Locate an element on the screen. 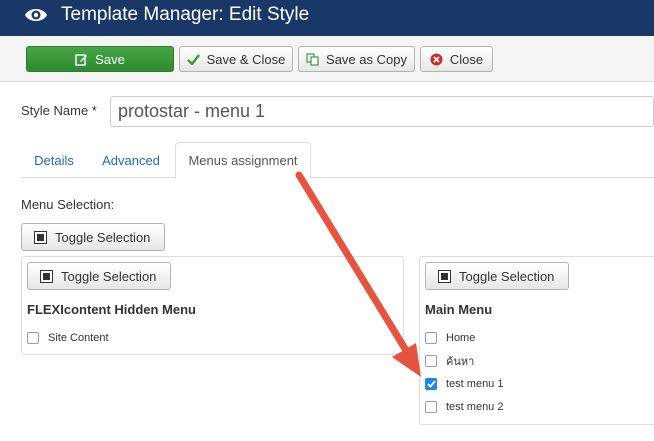  save-label: Save is located at coordinates (110, 59).